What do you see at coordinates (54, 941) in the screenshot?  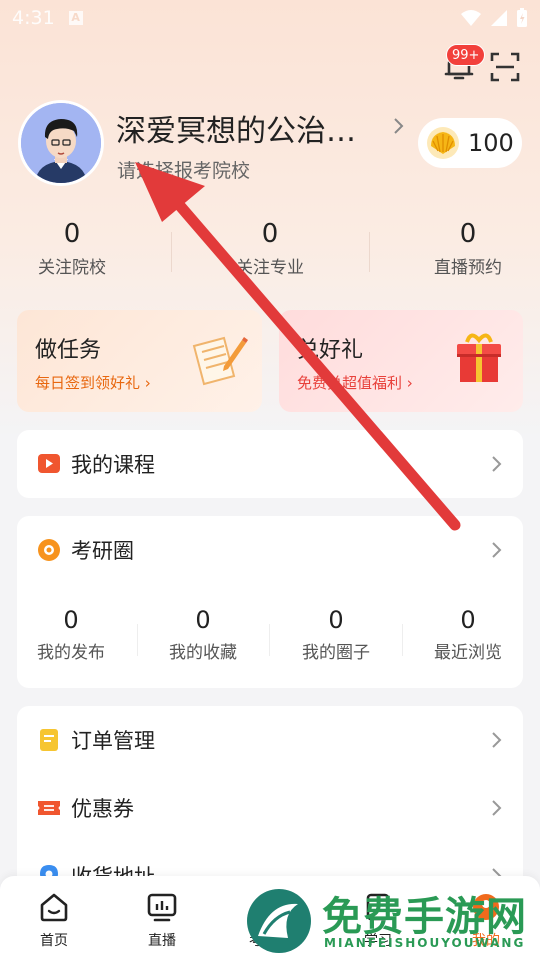 I see `nav-home-label: 首页` at bounding box center [54, 941].